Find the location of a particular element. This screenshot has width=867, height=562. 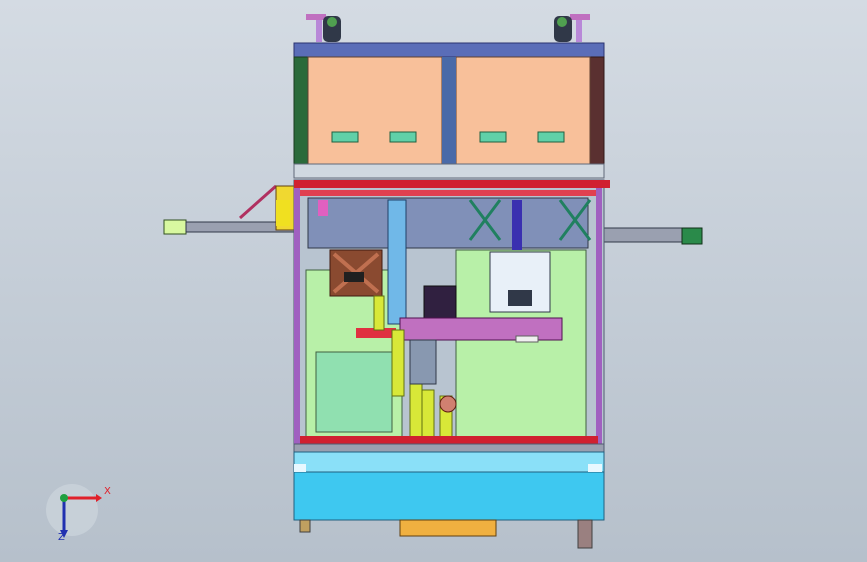

small-yellow-tag is located at coordinates (283, 213).